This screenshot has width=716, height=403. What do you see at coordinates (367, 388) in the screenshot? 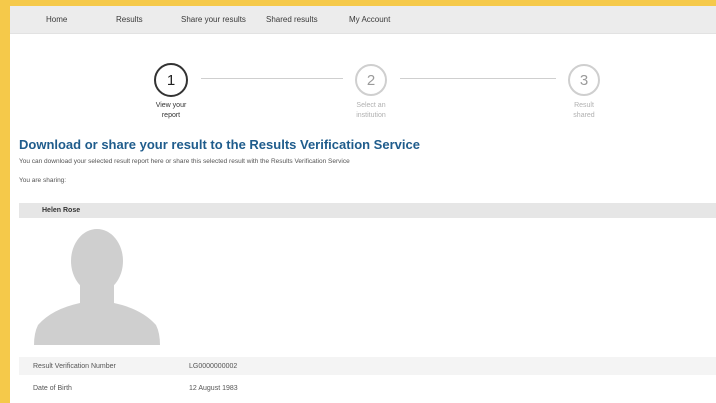
I see `detail-row-date-of-birth: Date of Birth 12 August 1983` at bounding box center [367, 388].